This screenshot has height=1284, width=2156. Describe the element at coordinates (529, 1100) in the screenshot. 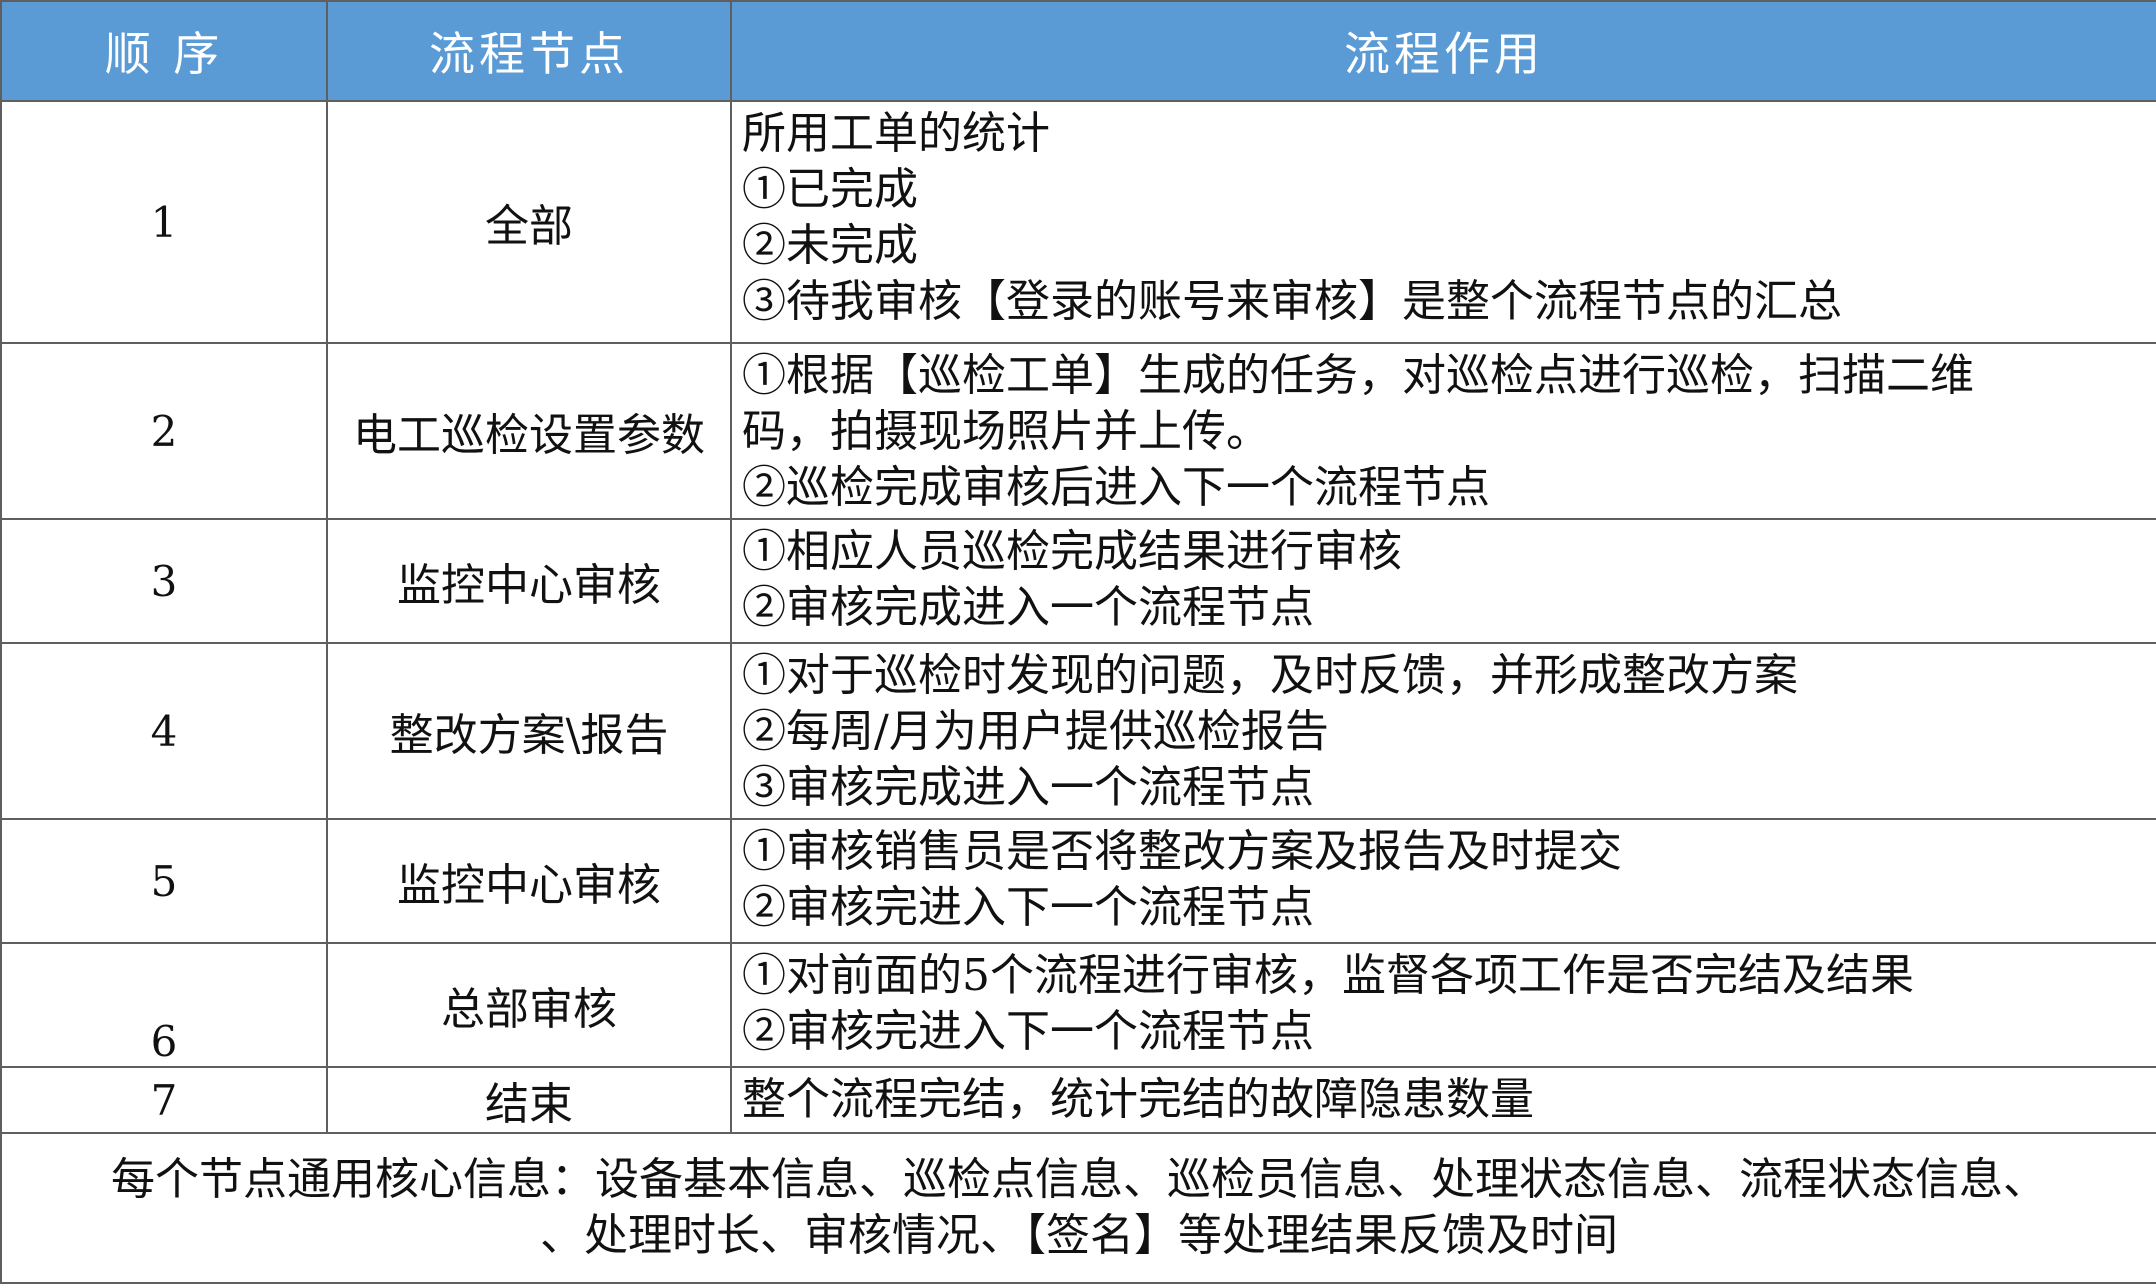

I see `node-cell: 结束` at that location.